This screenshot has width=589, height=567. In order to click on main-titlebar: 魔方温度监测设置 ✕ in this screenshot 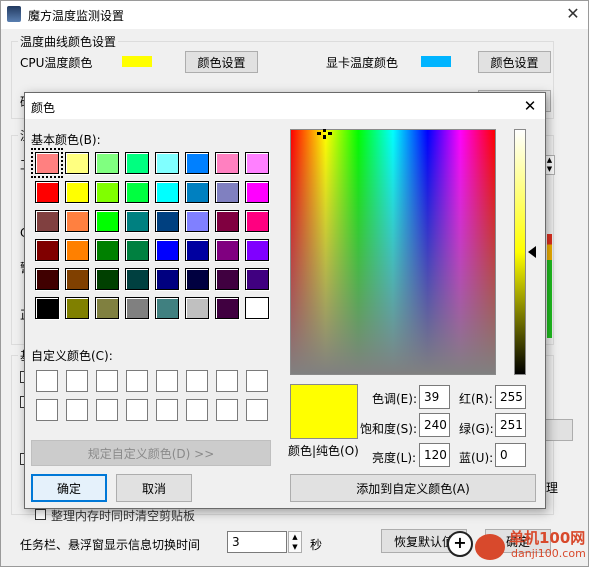, I will do `click(294, 15)`.